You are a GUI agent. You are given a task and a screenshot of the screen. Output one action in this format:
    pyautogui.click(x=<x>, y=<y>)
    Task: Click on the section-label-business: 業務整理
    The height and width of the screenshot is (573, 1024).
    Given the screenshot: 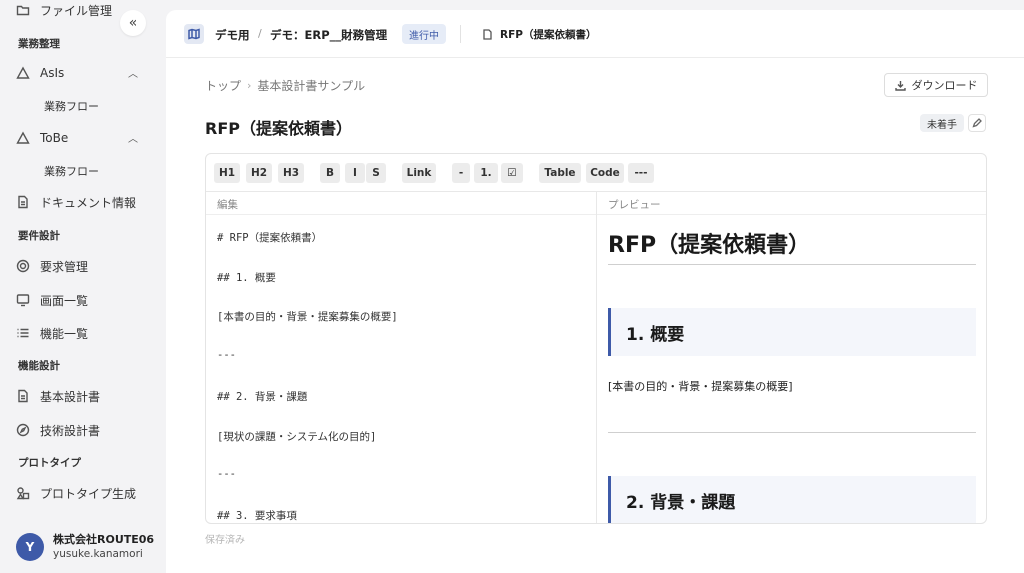 What is the action you would take?
    pyautogui.click(x=39, y=44)
    